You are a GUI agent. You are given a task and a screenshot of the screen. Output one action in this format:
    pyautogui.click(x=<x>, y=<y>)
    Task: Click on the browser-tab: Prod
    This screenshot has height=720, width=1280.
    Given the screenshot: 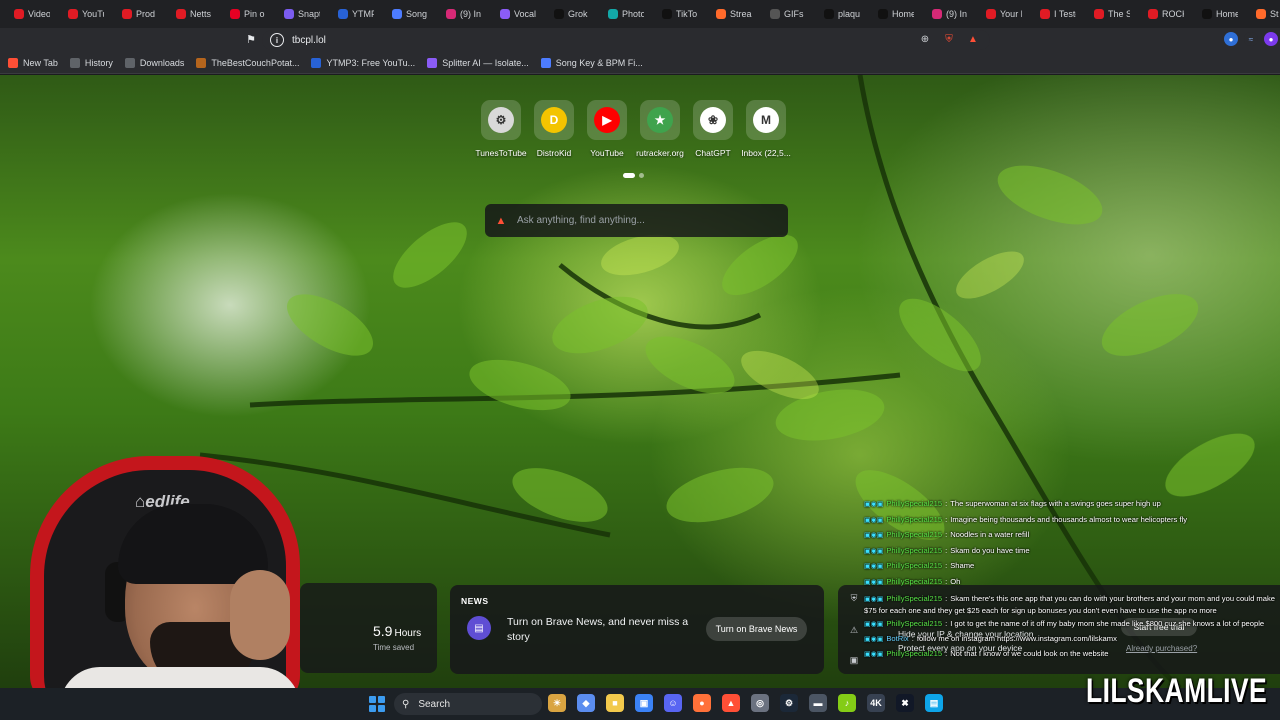 What is the action you would take?
    pyautogui.click(x=135, y=14)
    